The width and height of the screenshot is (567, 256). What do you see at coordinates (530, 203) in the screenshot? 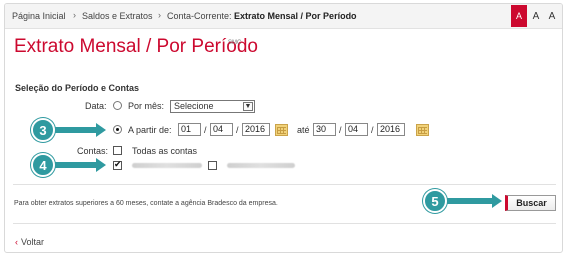
I see `buscar-button: Buscar` at bounding box center [530, 203].